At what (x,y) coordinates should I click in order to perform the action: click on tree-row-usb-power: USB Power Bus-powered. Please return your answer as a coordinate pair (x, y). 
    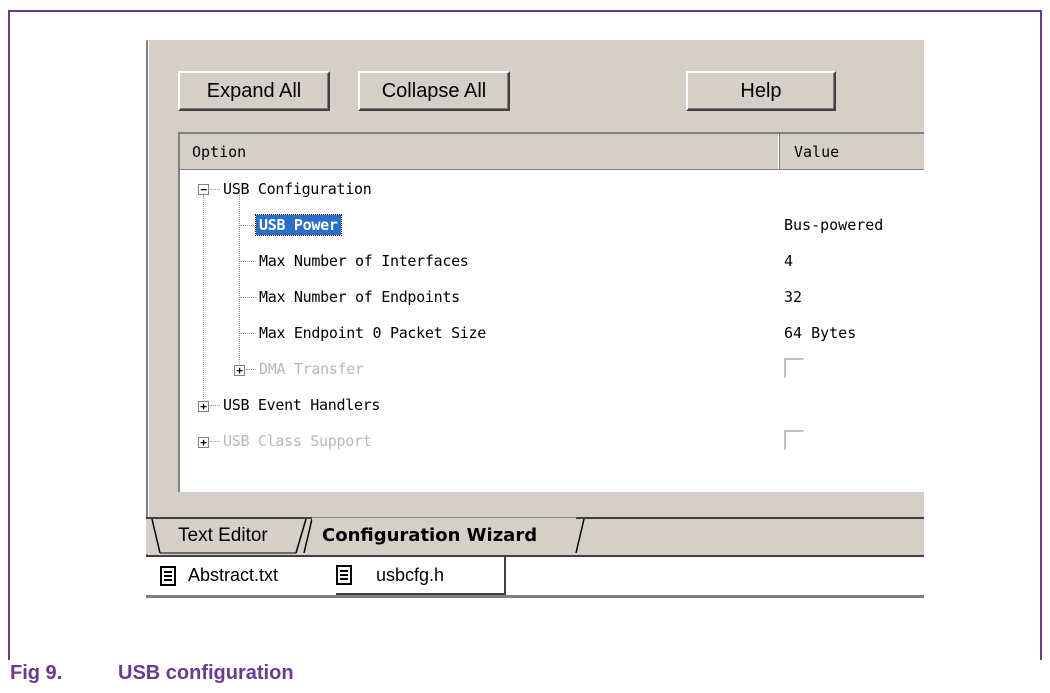
    Looking at the image, I should click on (552, 225).